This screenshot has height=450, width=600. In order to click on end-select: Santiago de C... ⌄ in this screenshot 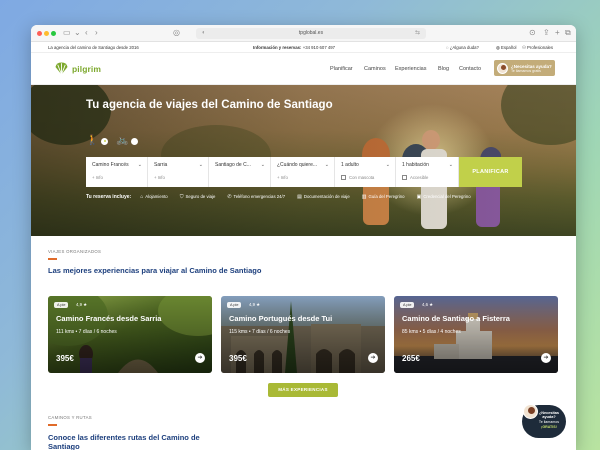, I will do `click(240, 172)`.